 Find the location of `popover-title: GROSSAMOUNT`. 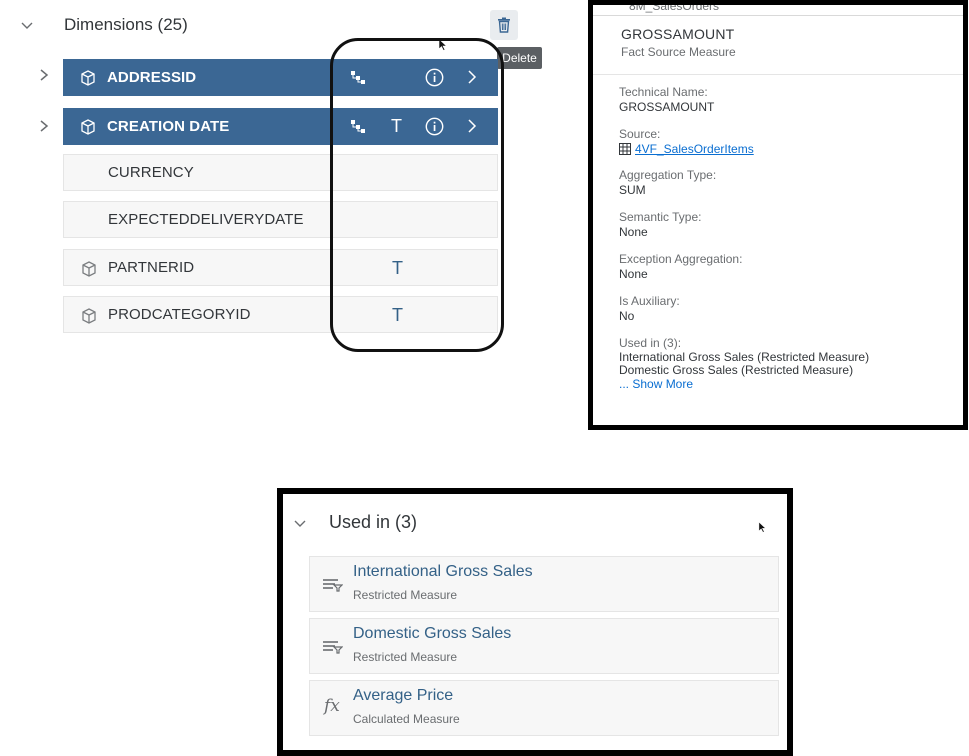

popover-title: GROSSAMOUNT is located at coordinates (678, 34).